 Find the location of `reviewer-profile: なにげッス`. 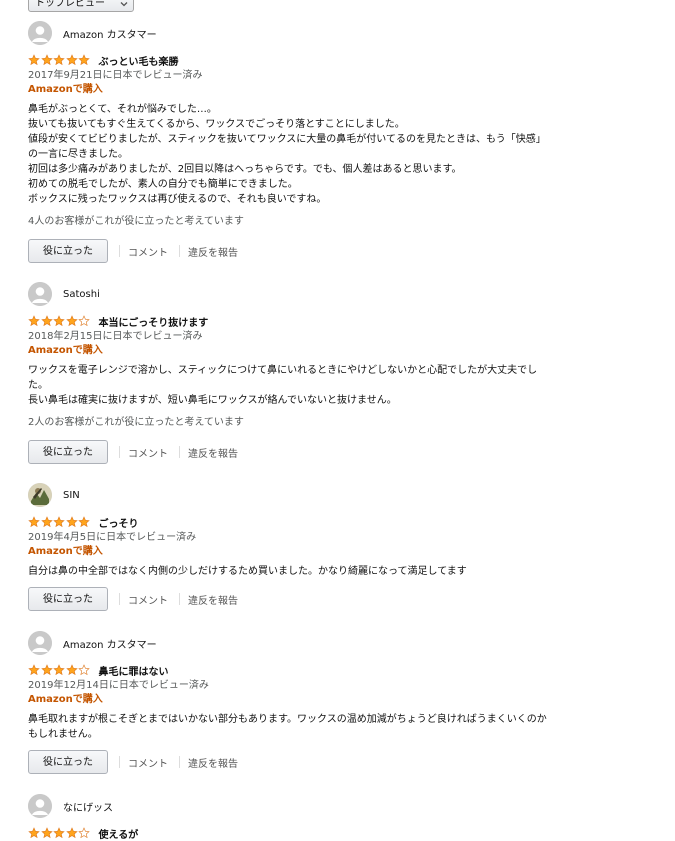

reviewer-profile: なにげッス is located at coordinates (308, 806).